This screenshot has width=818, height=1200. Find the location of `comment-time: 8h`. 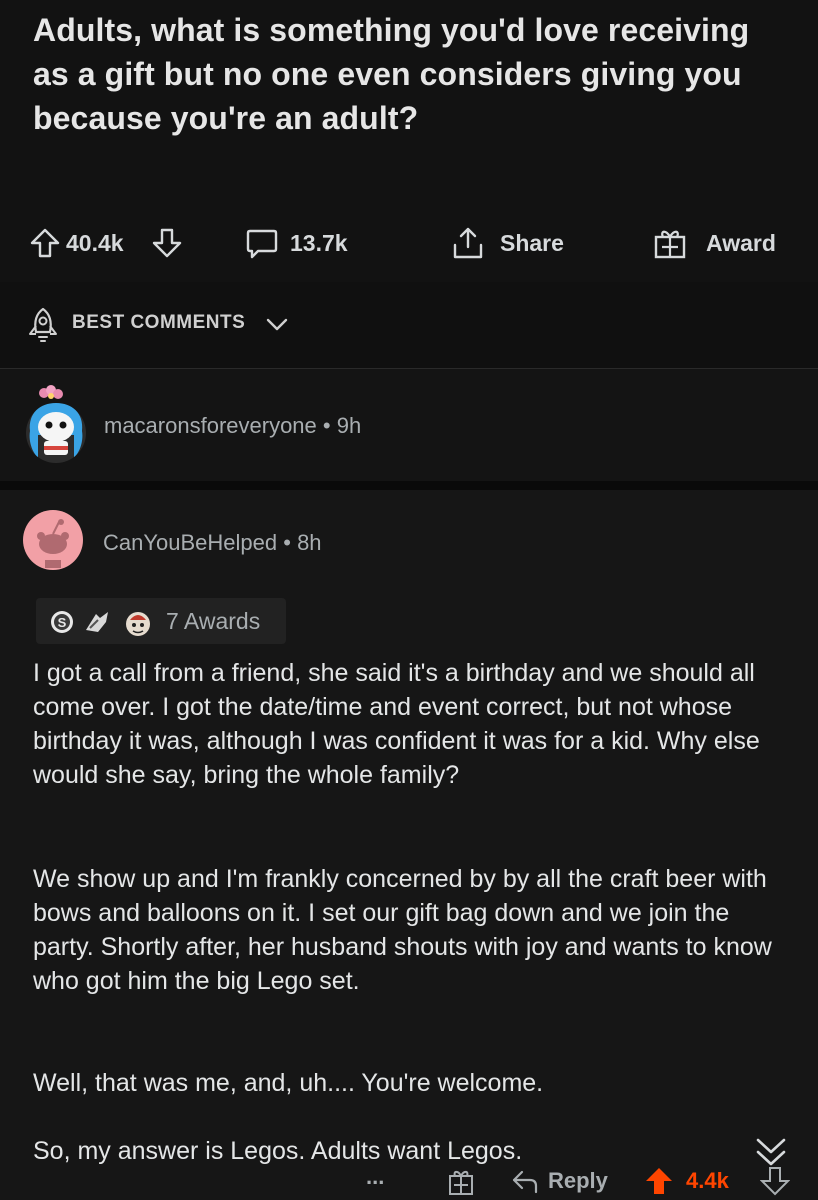

comment-time: 8h is located at coordinates (309, 542).